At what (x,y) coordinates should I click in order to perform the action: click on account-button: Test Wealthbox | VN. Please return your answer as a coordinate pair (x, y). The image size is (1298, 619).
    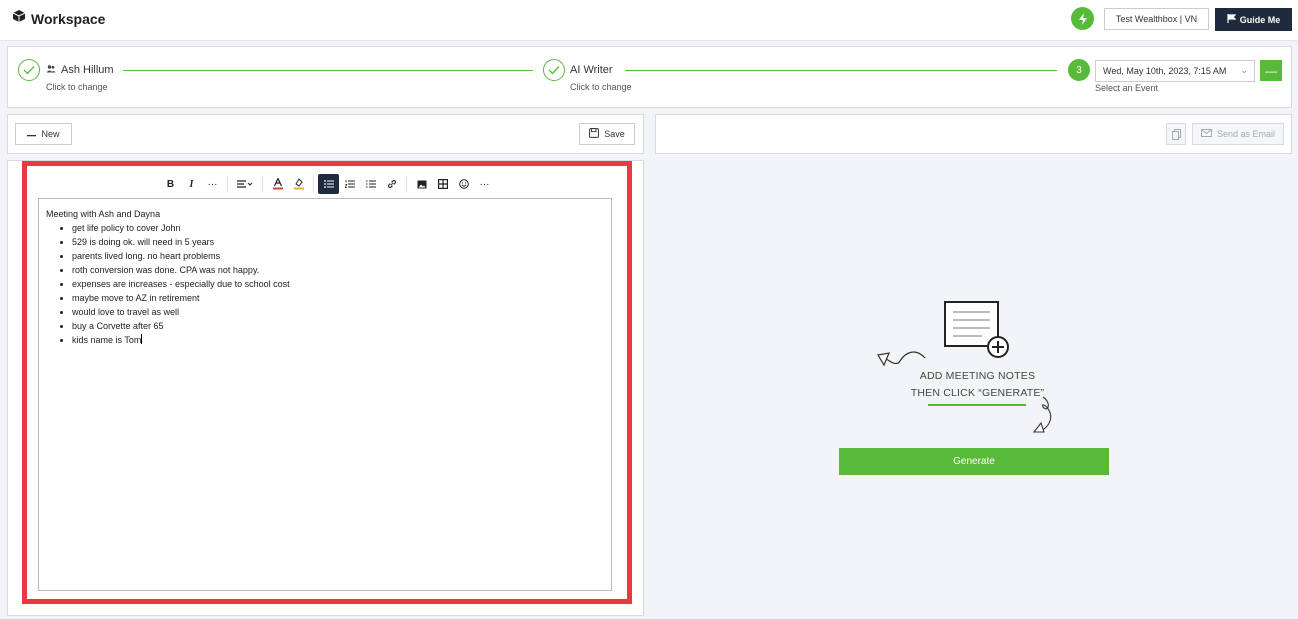
    Looking at the image, I should click on (1156, 19).